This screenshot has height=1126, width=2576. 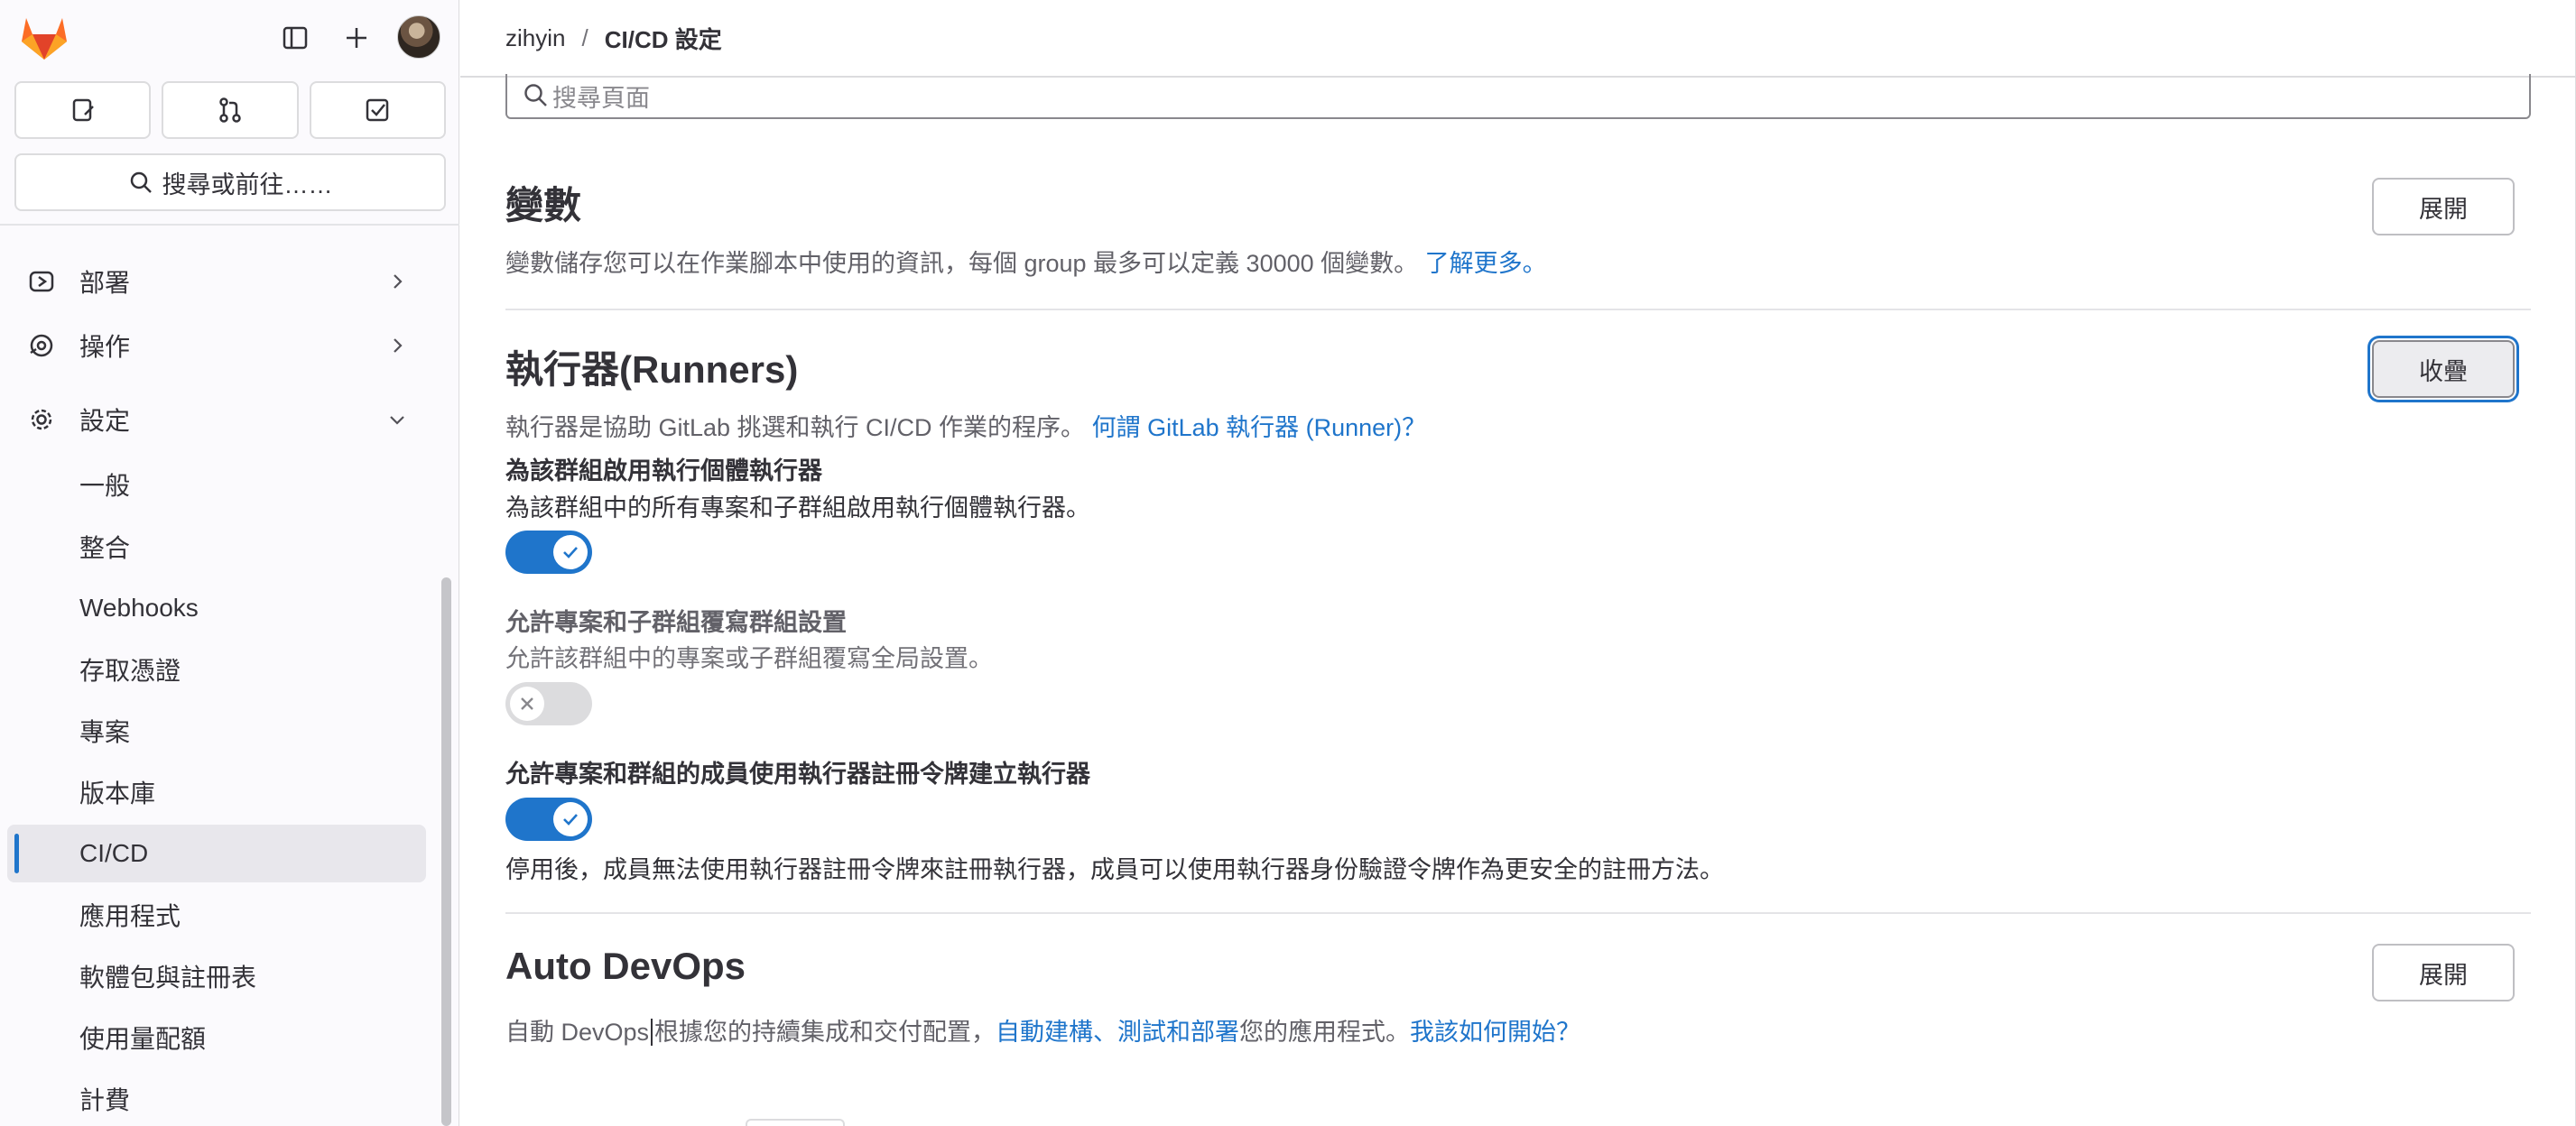 What do you see at coordinates (419, 37) in the screenshot?
I see `user-avatar` at bounding box center [419, 37].